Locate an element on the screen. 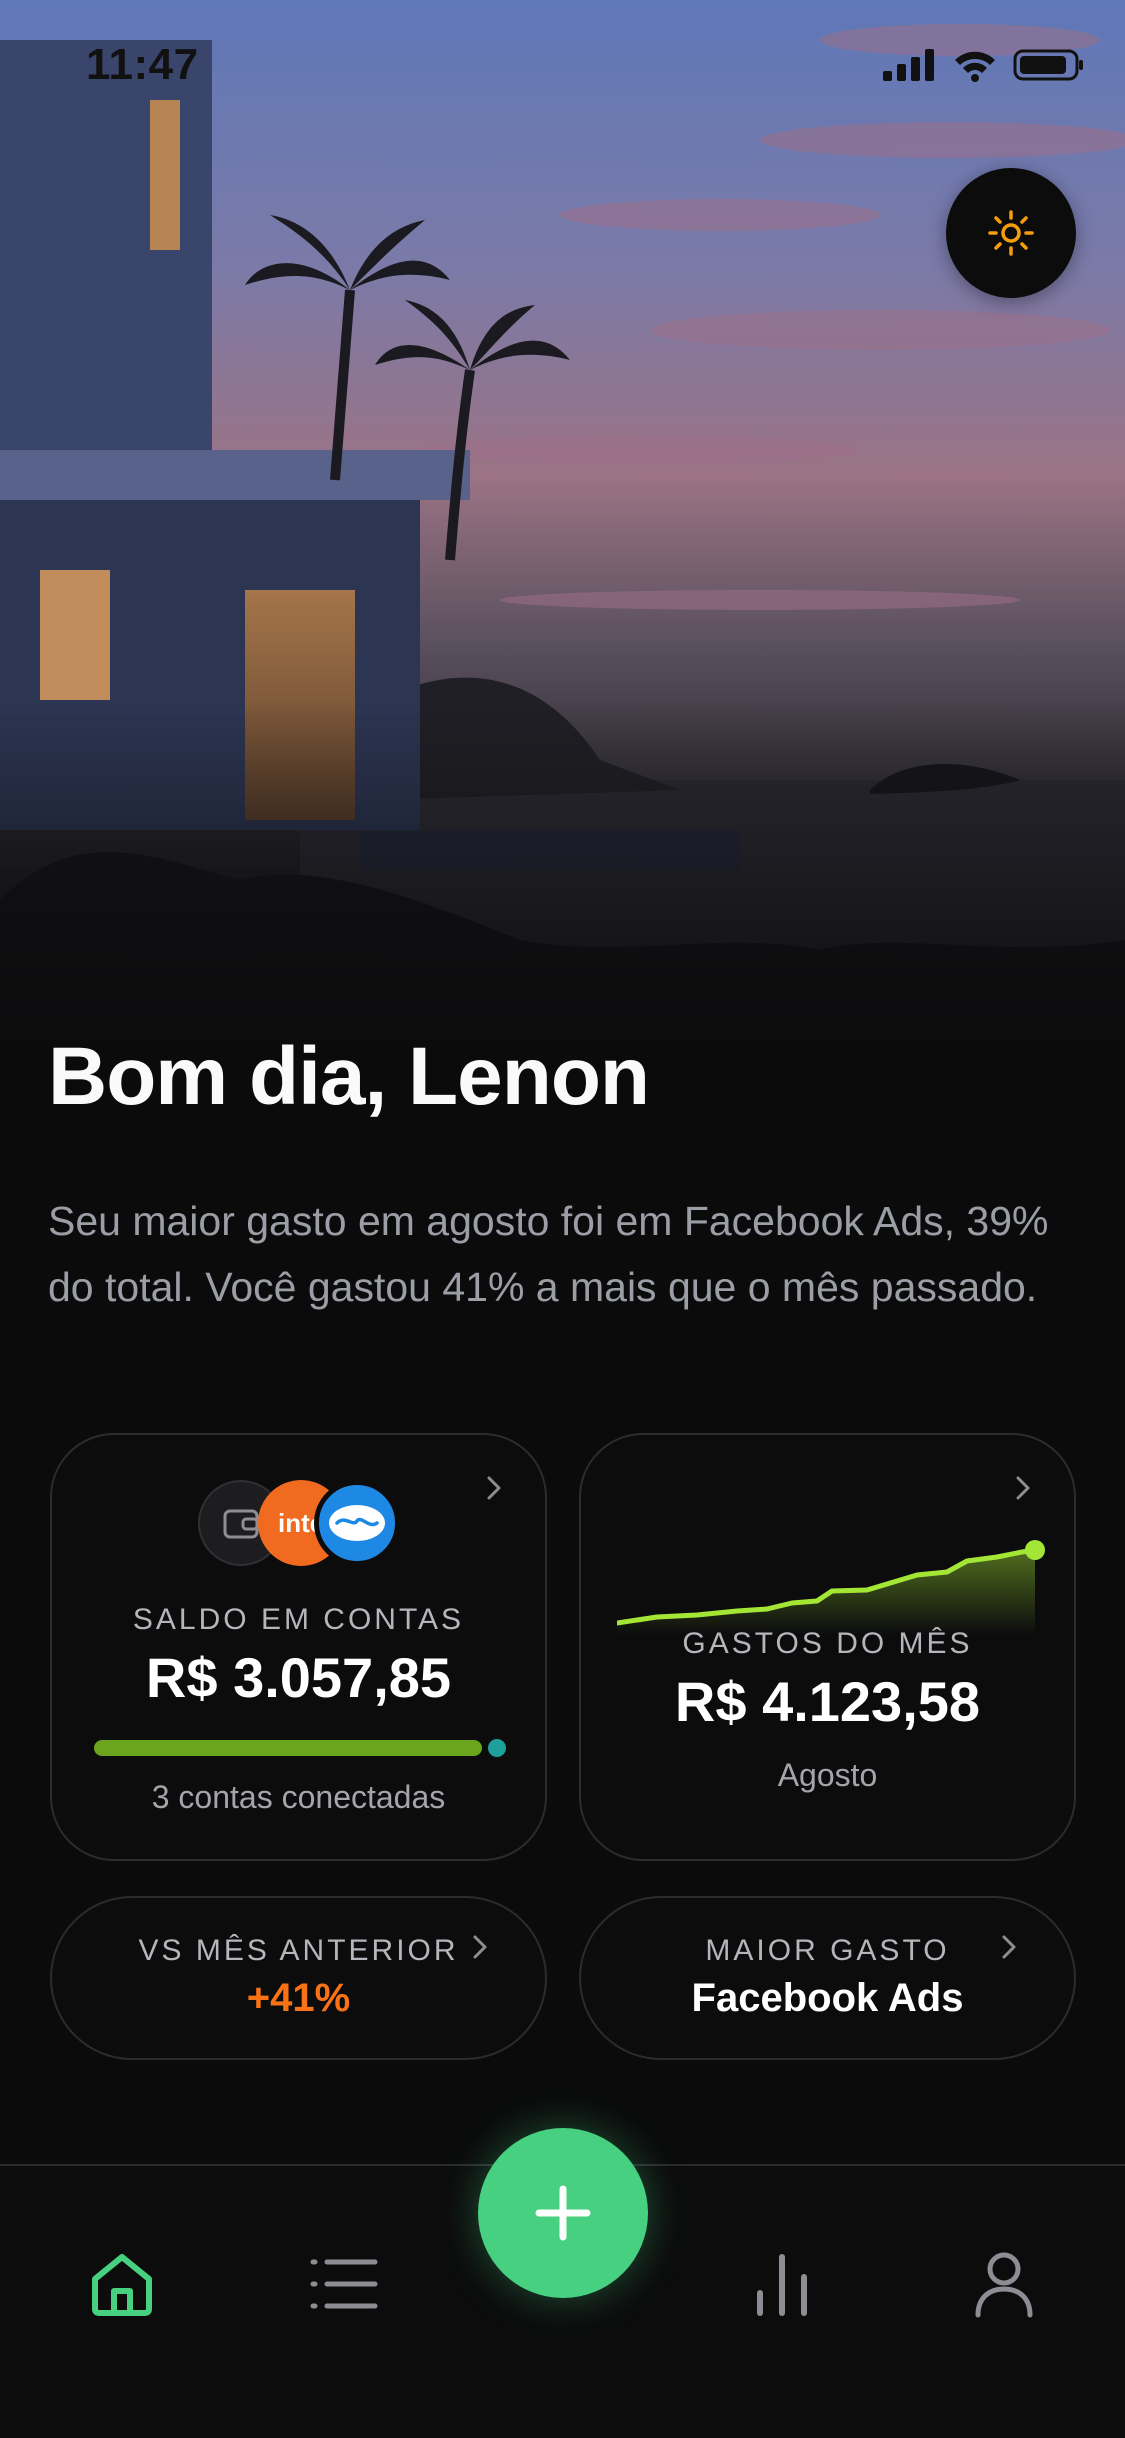 Image resolution: width=1125 pixels, height=2438 pixels. chevron-right-icon is located at coordinates (494, 1488).